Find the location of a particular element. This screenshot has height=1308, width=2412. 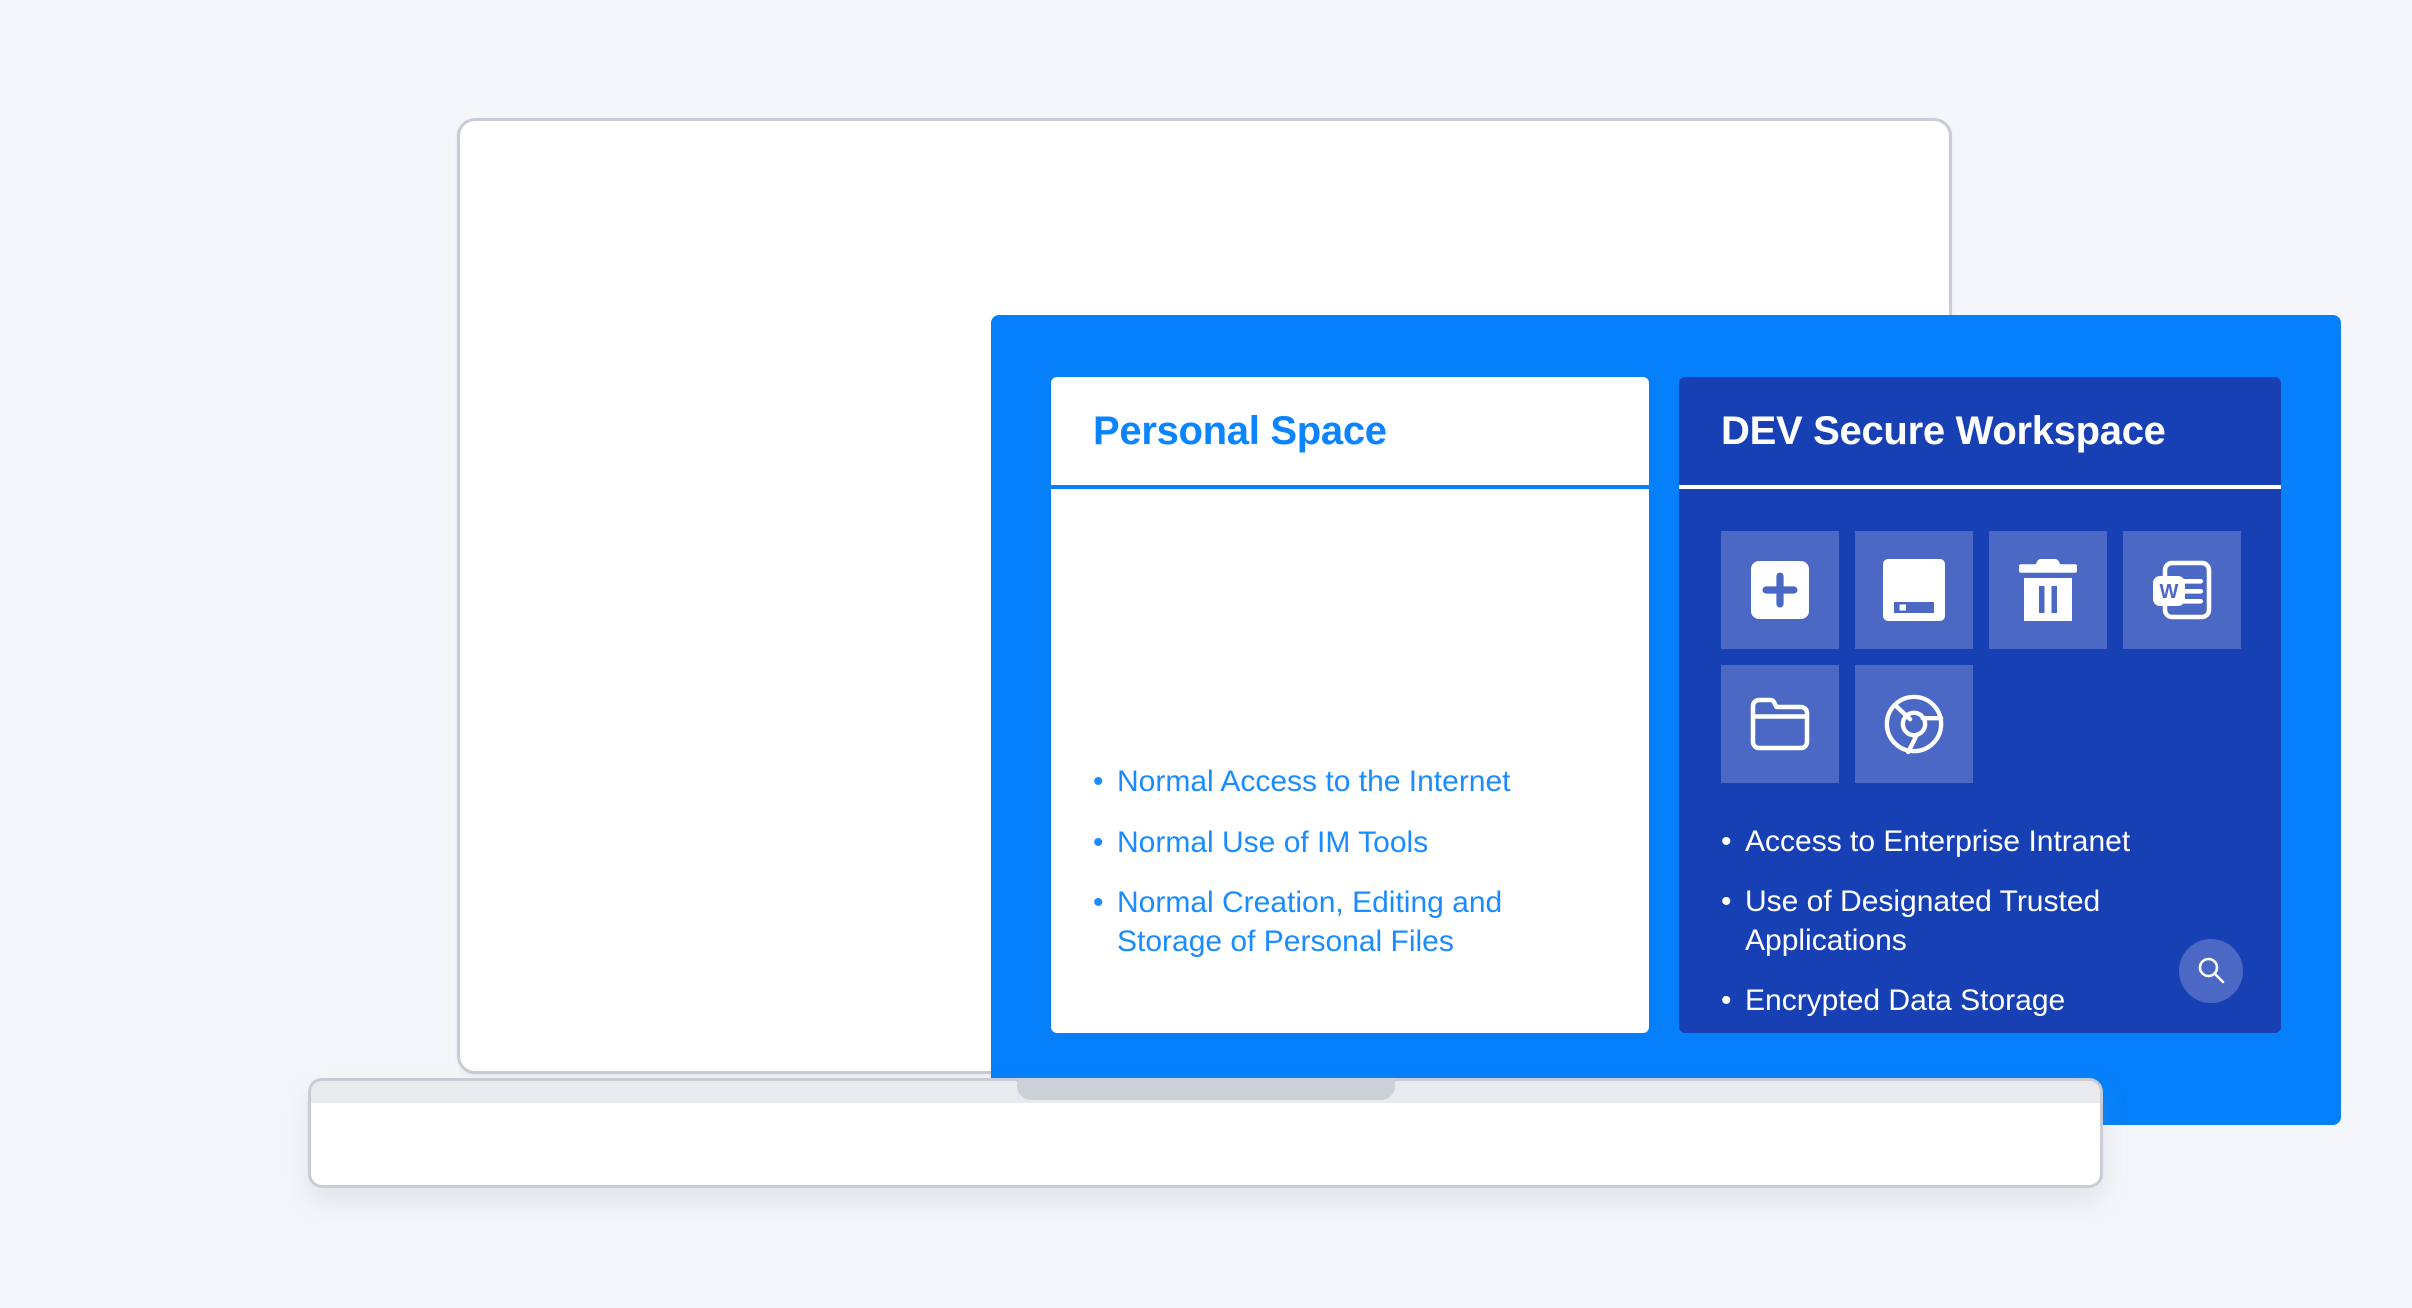

folder-icon is located at coordinates (1780, 724).